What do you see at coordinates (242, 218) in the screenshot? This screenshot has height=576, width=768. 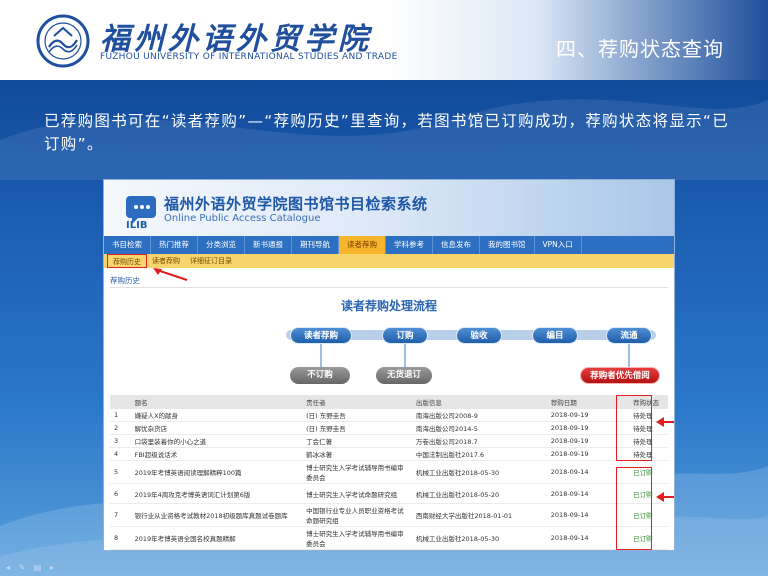 I see `opac-system-subtitle: Online Public Access Catalogue` at bounding box center [242, 218].